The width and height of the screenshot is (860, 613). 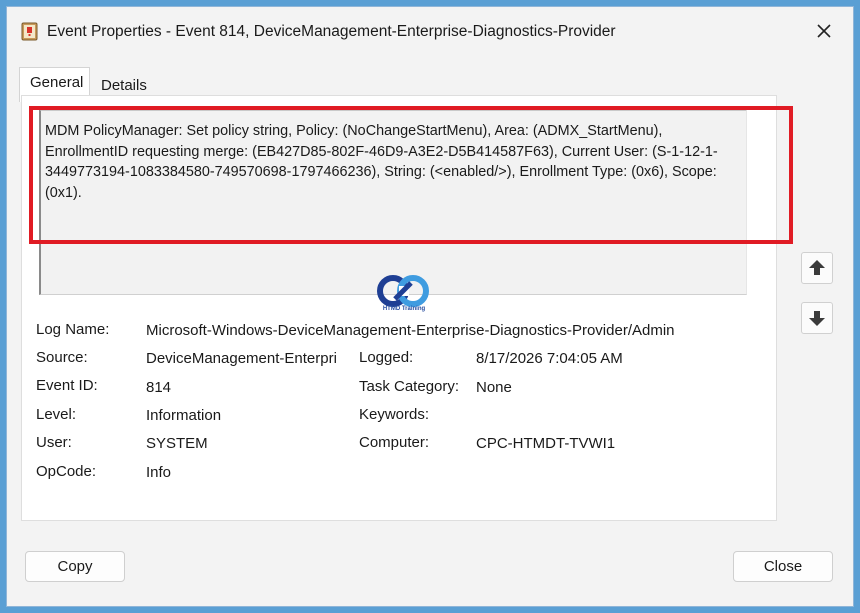 I want to click on user-label: User:, so click(x=54, y=442).